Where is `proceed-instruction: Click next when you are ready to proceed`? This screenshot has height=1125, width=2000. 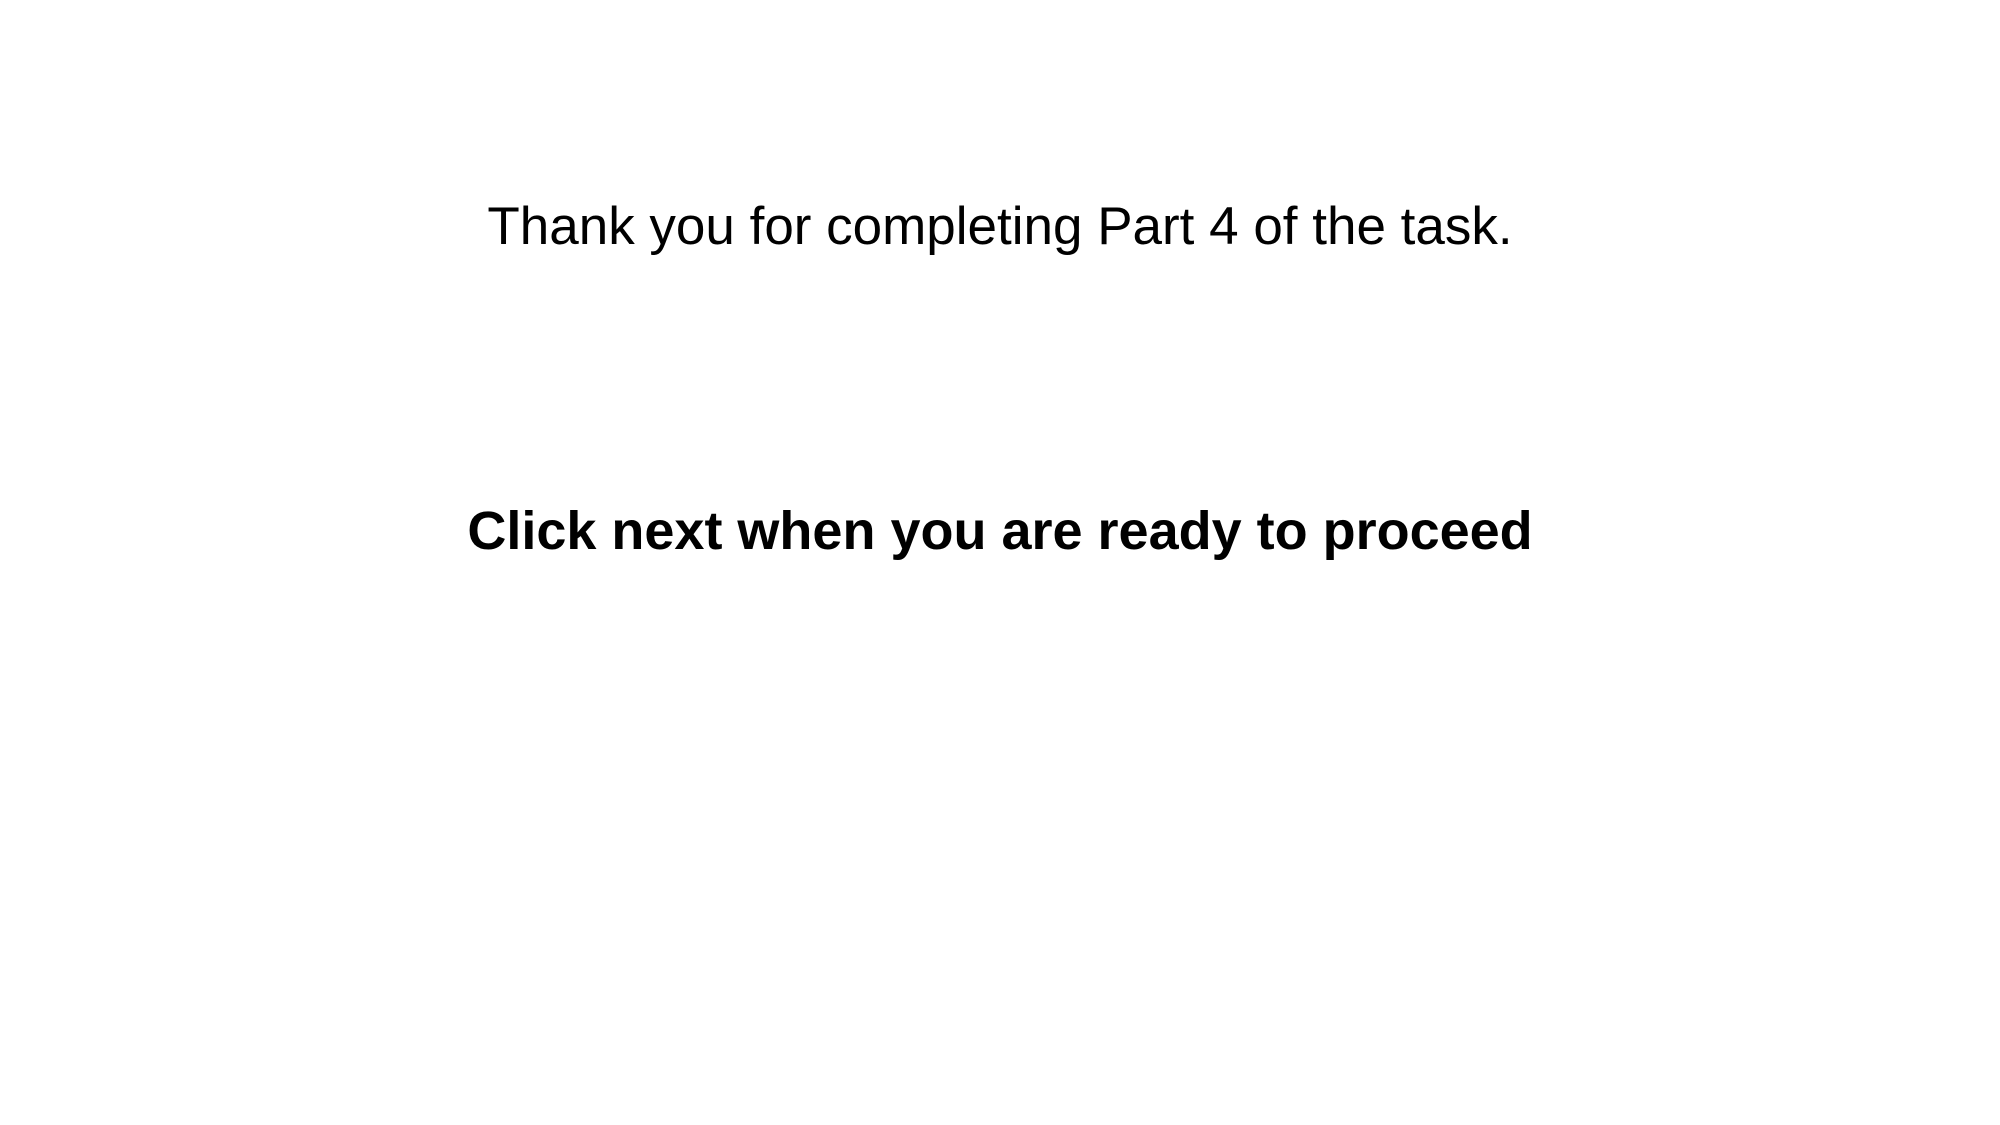
proceed-instruction: Click next when you are ready to proceed is located at coordinates (1000, 531).